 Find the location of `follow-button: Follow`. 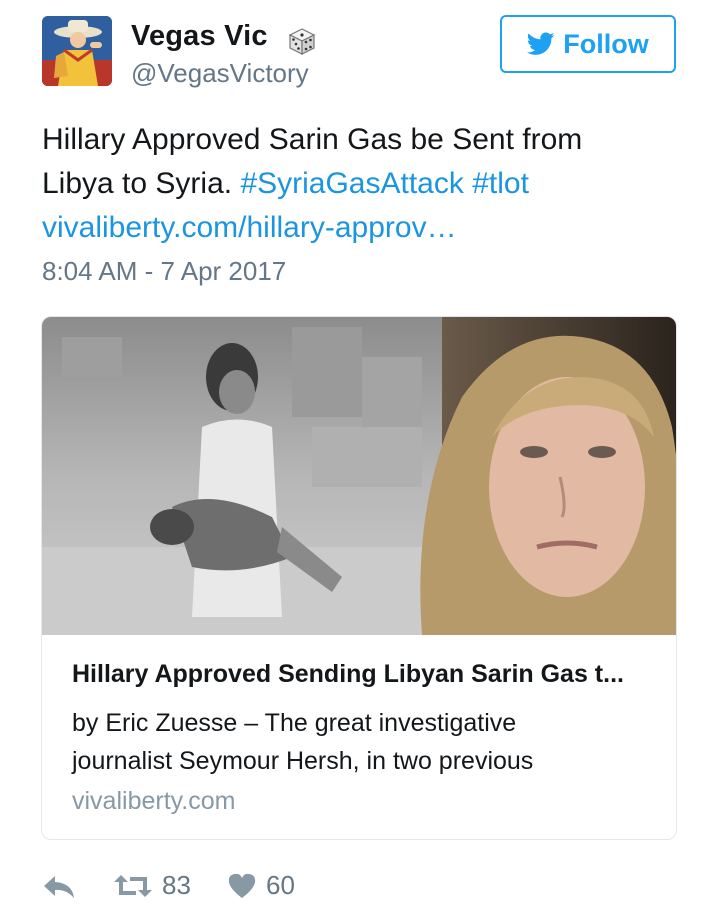

follow-button: Follow is located at coordinates (588, 44).